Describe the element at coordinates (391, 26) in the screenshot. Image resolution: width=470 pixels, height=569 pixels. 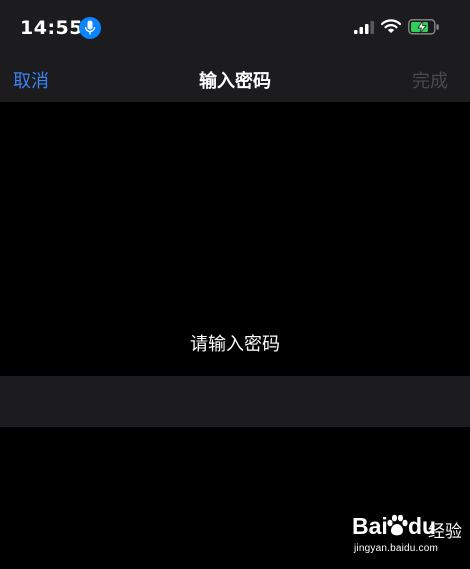
I see `wifi-icon` at that location.